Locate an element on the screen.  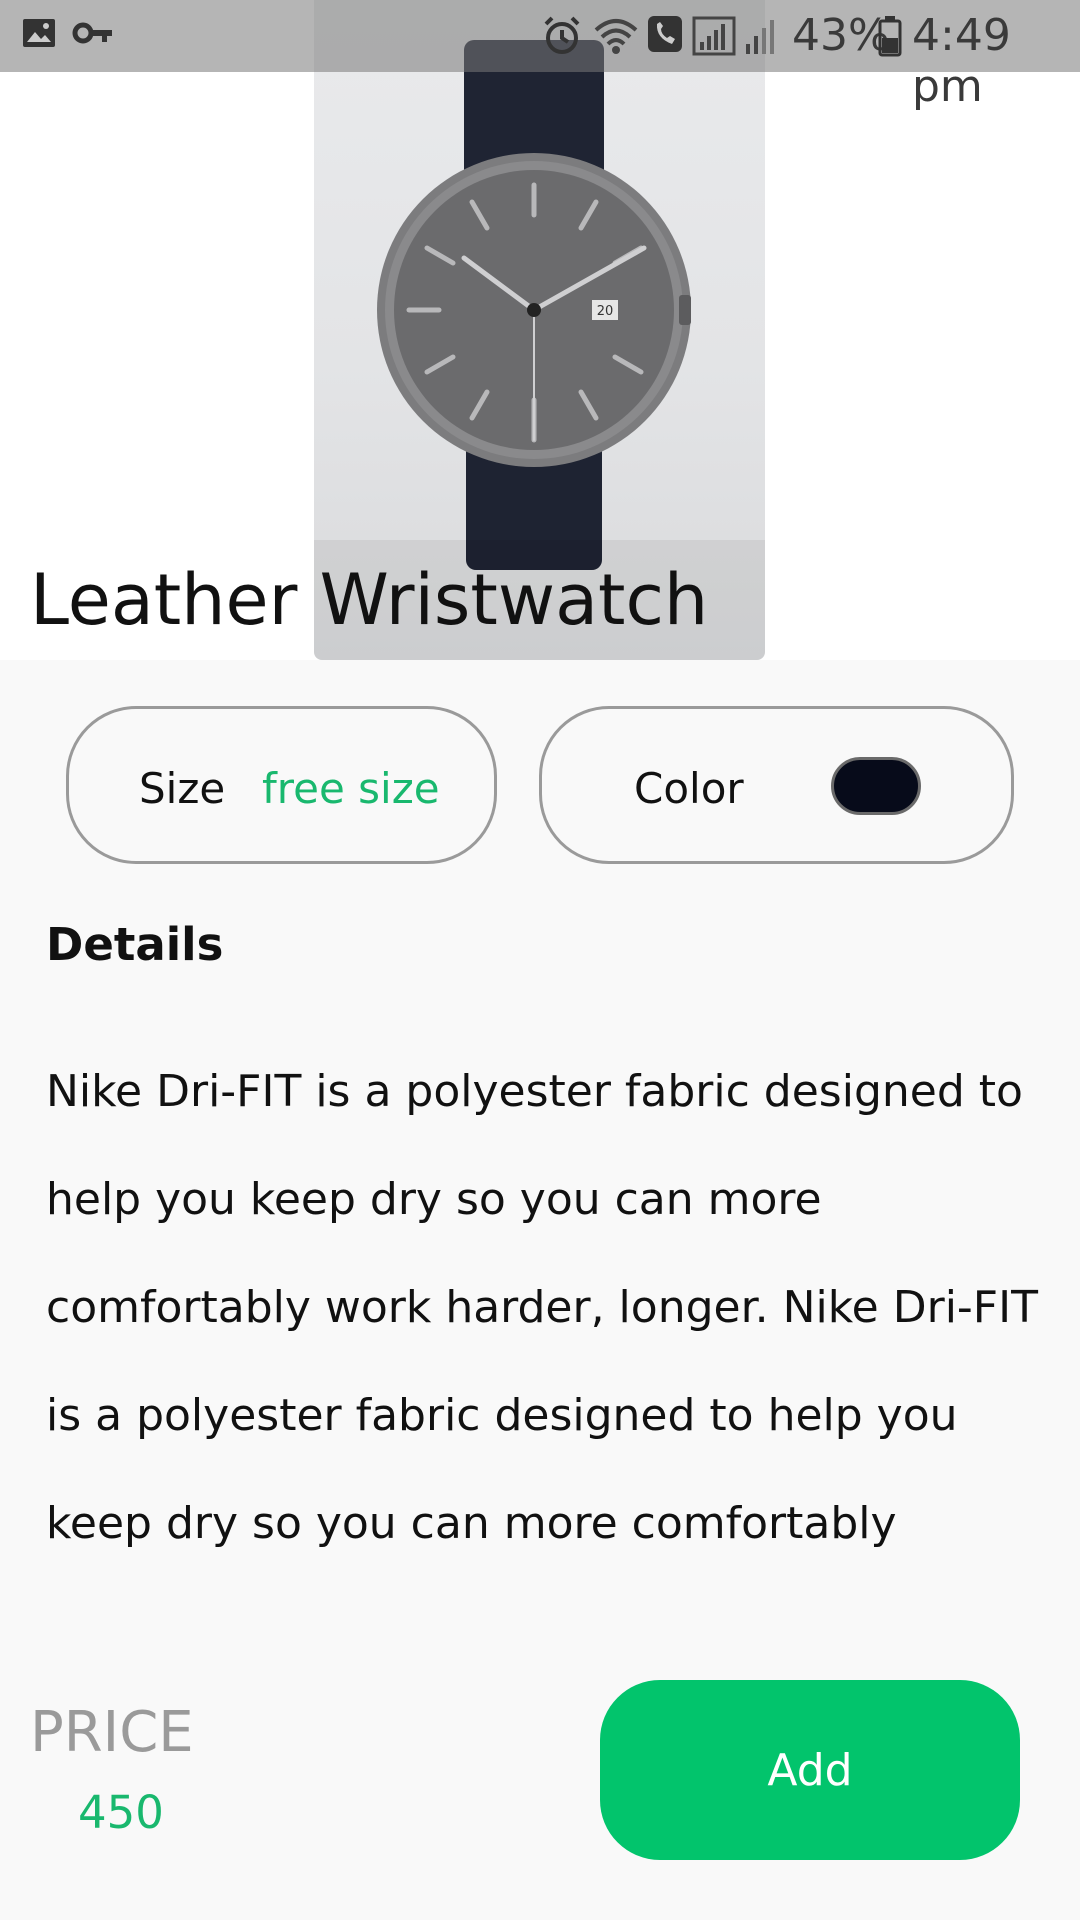
wifi-call-icon is located at coordinates (616, 36).